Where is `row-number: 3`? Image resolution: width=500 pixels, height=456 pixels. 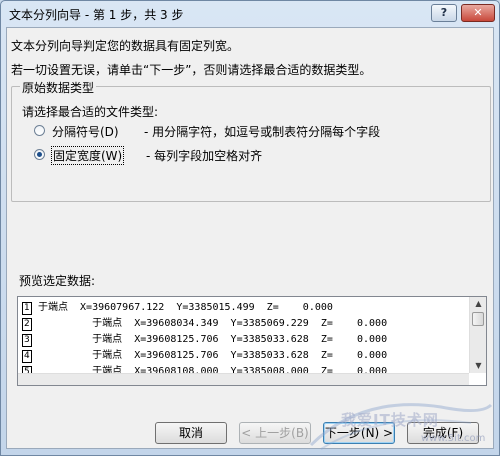
row-number: 3 is located at coordinates (27, 340).